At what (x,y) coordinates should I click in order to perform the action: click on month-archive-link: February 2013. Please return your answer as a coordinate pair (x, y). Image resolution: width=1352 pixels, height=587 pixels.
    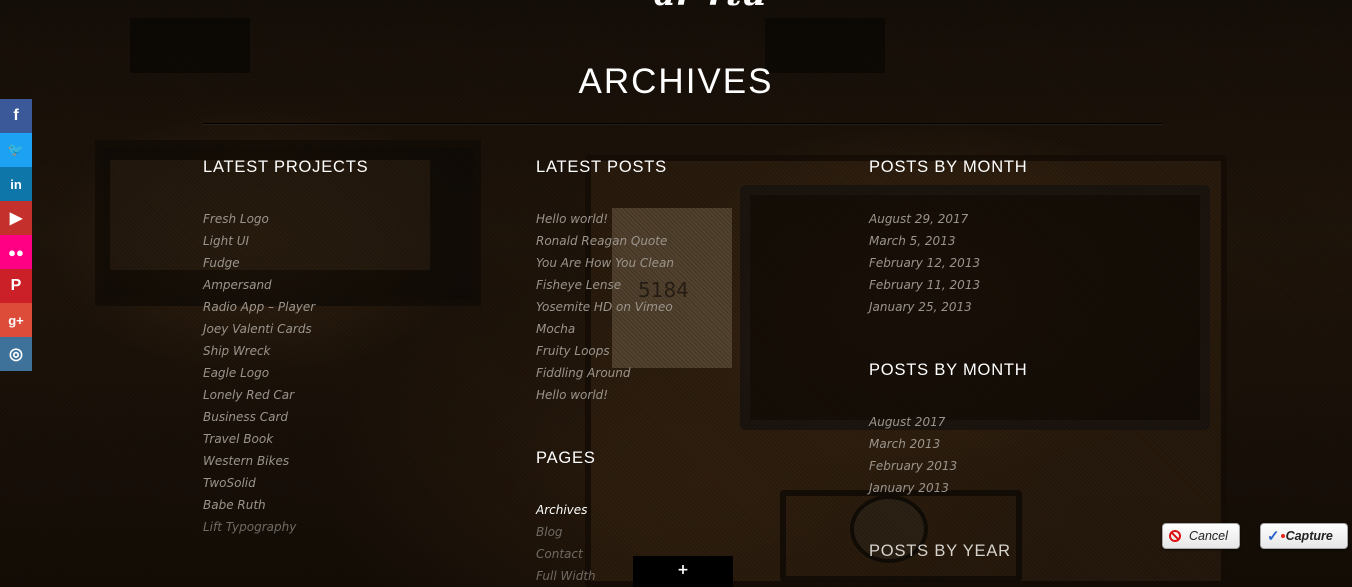
    Looking at the image, I should click on (948, 466).